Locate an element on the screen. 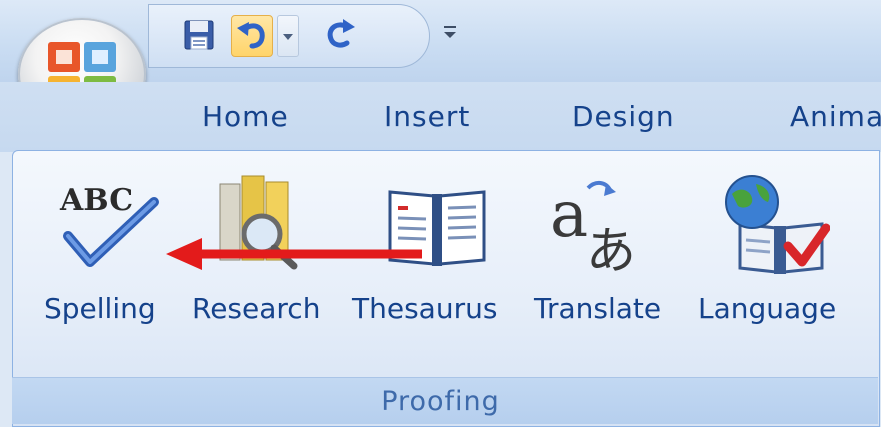  undo-icon is located at coordinates (251, 35).